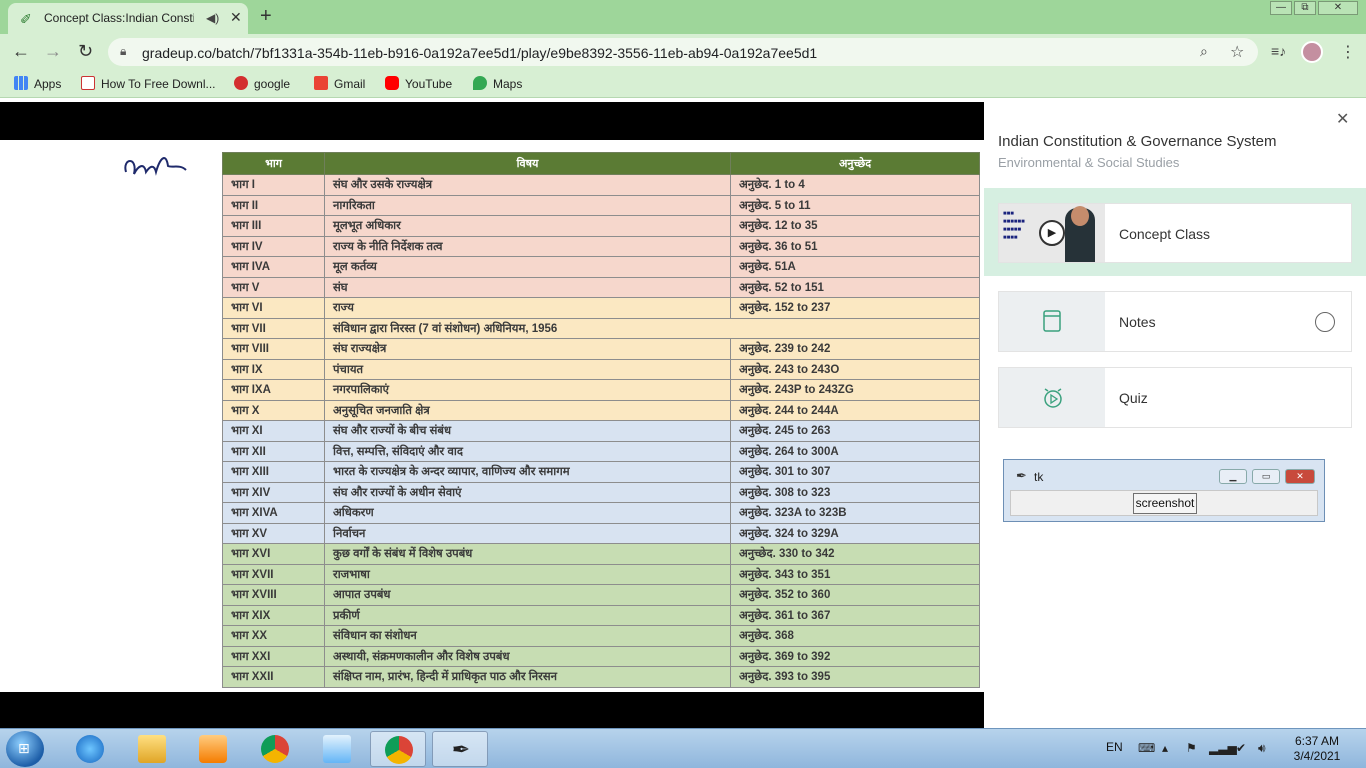  What do you see at coordinates (1317, 756) in the screenshot?
I see `clock-date: 3/4/2021` at bounding box center [1317, 756].